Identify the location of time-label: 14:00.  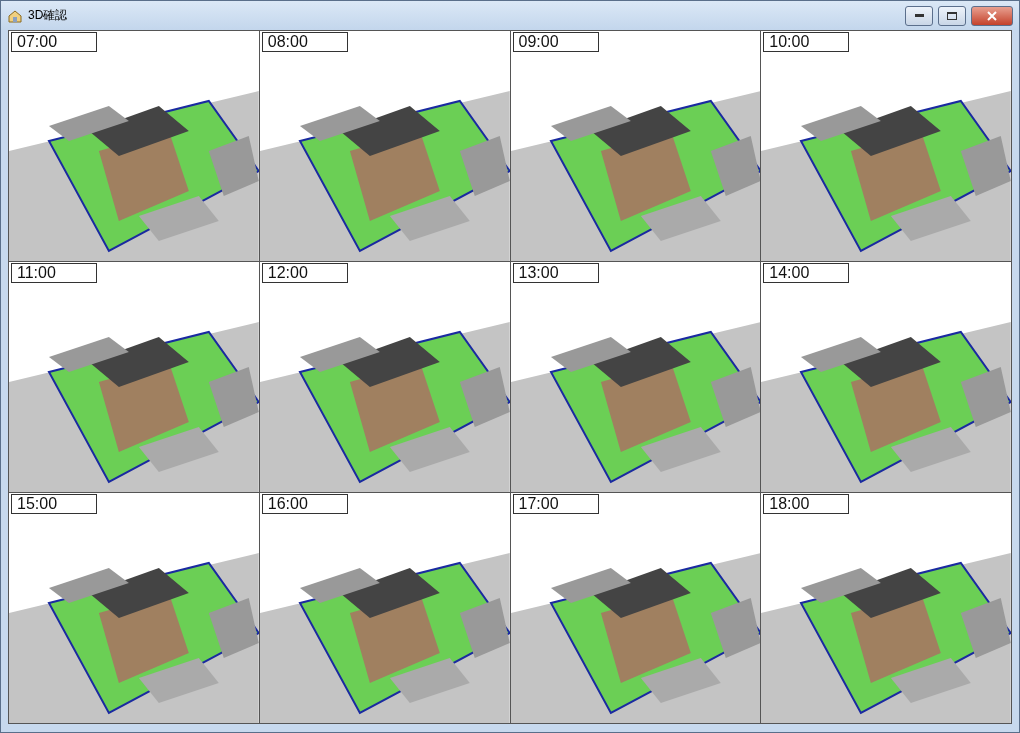
(806, 273).